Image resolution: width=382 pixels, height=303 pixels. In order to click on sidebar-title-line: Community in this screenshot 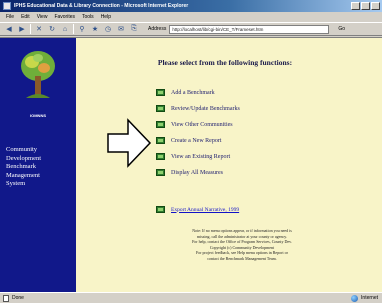, I will do `click(22, 149)`.